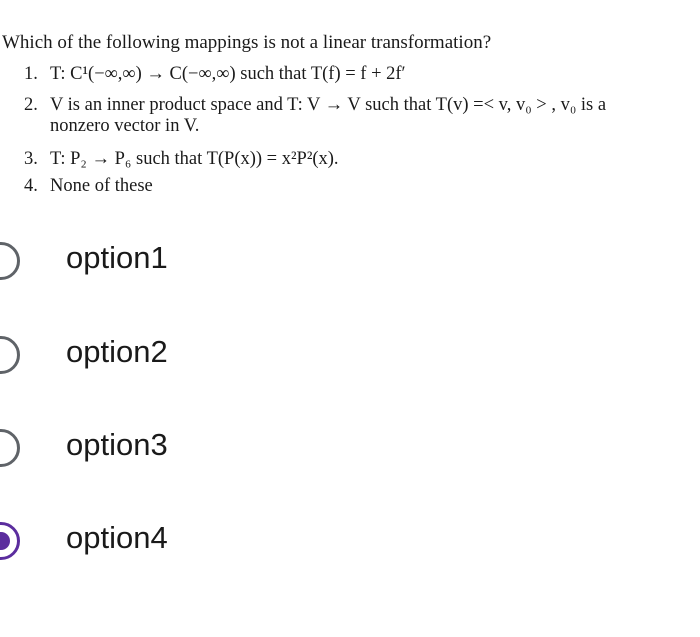 This screenshot has width=700, height=637. What do you see at coordinates (31, 74) in the screenshot?
I see `item-number: 1.` at bounding box center [31, 74].